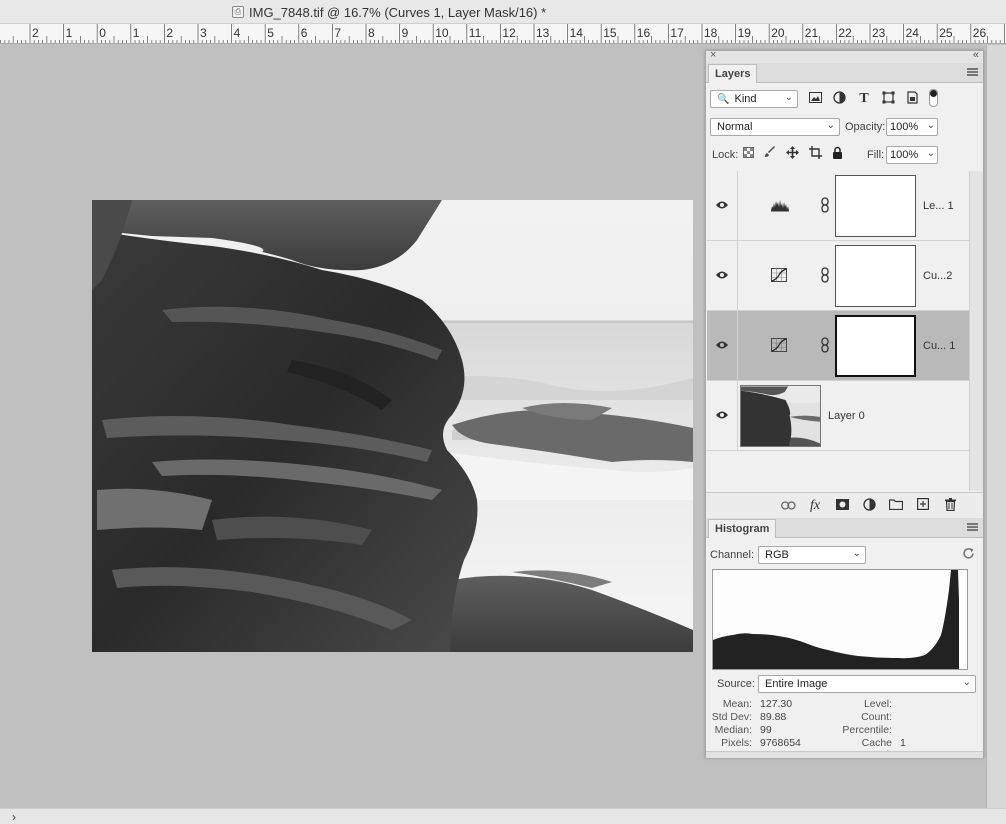 The image size is (1006, 824). Describe the element at coordinates (815, 154) in the screenshot. I see `lock-artboard-crop-icon` at that location.